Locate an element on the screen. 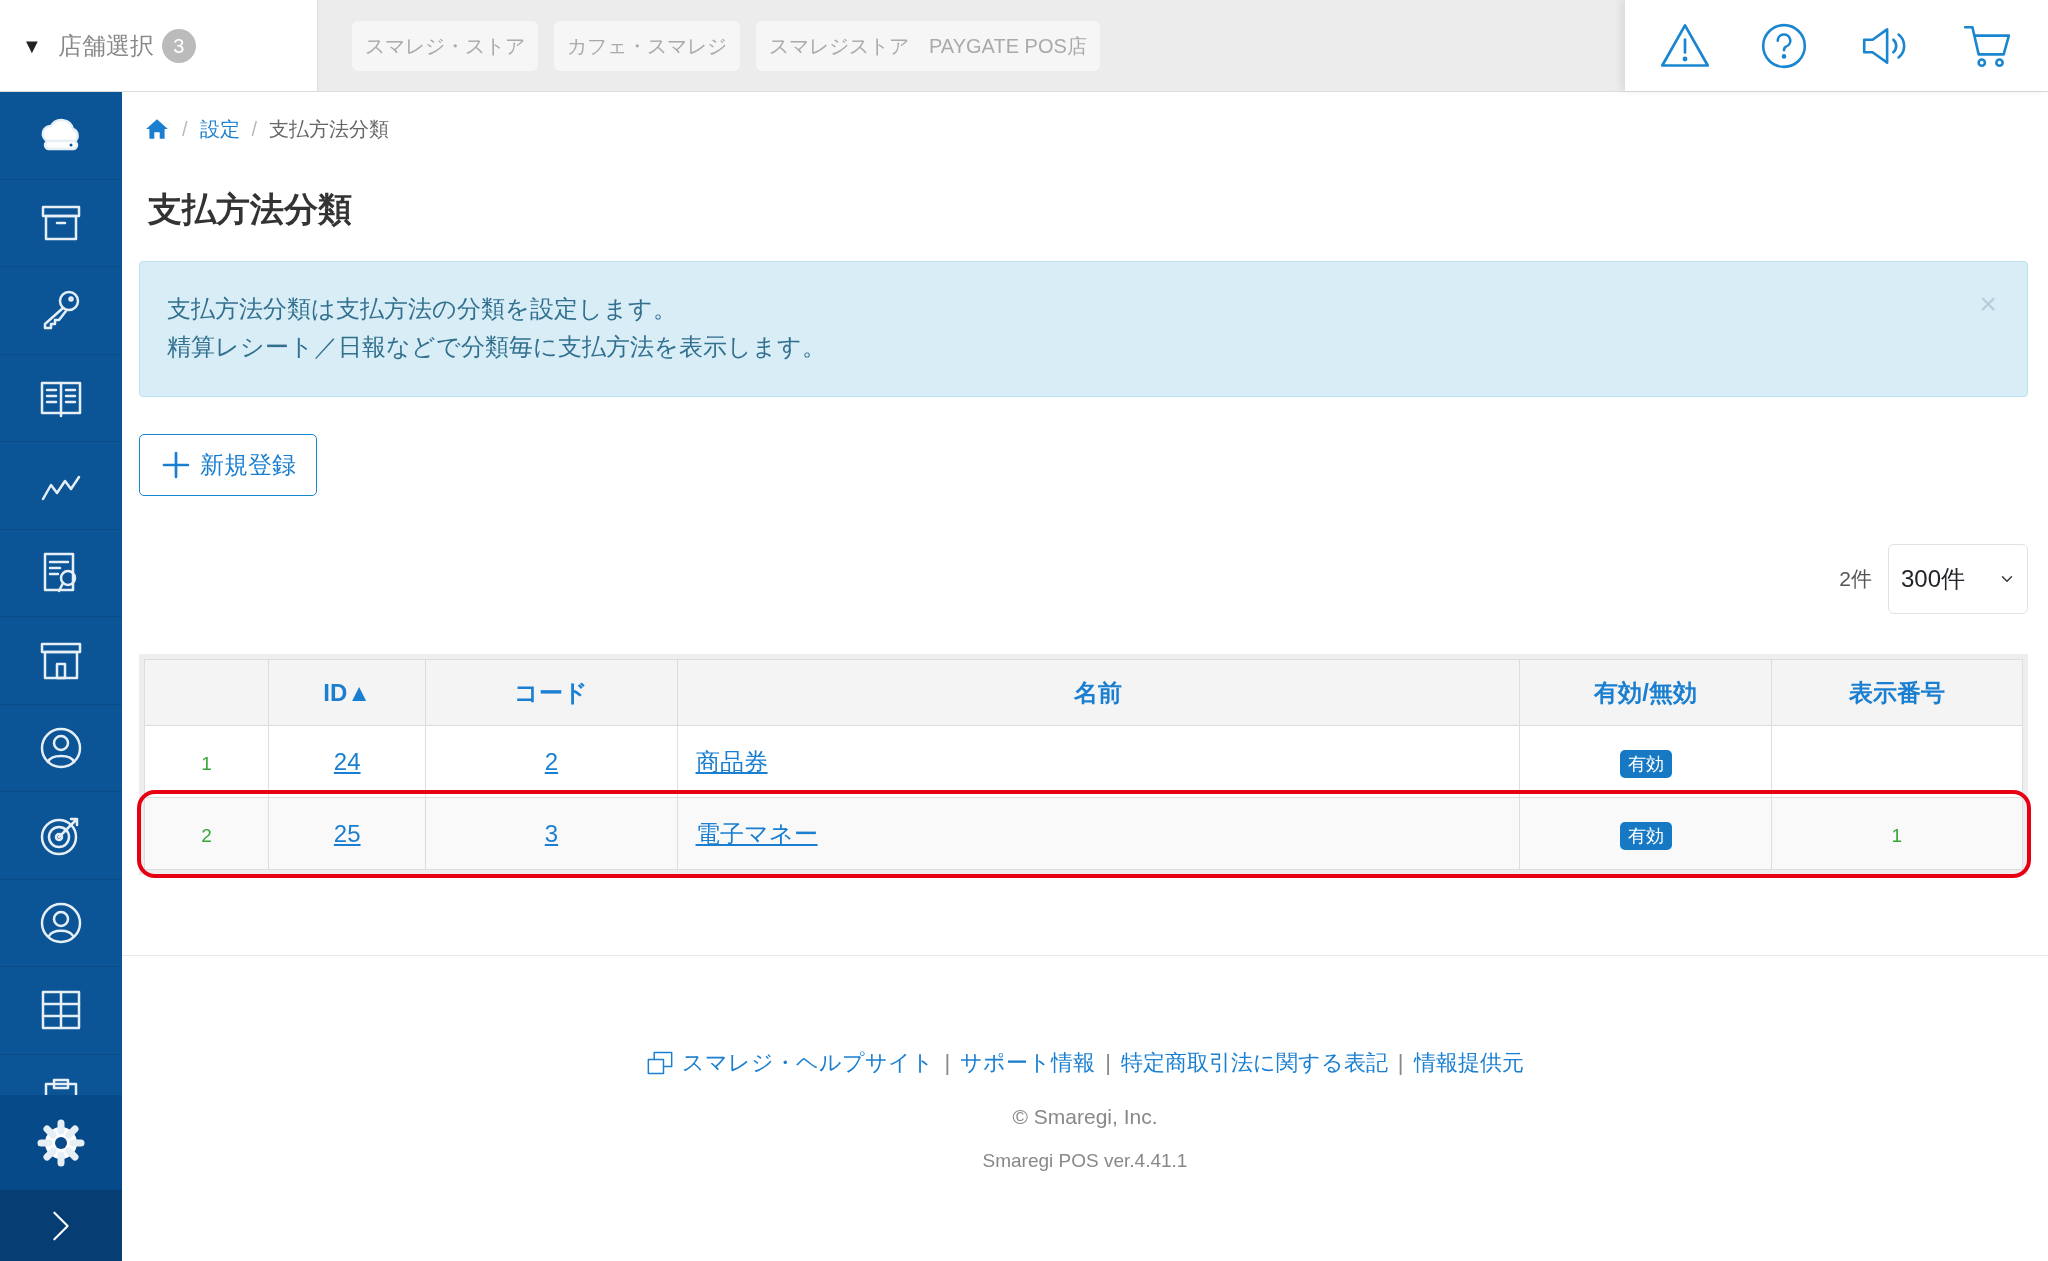 The image size is (2048, 1261). page-size-select: 300件 is located at coordinates (1958, 579).